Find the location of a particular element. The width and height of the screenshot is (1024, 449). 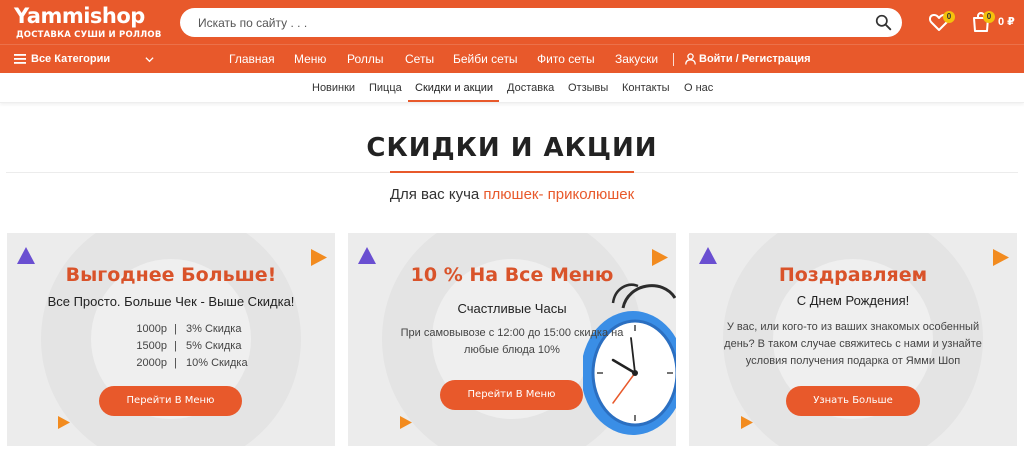

all-categories-button: Все Категории is located at coordinates (89, 59).